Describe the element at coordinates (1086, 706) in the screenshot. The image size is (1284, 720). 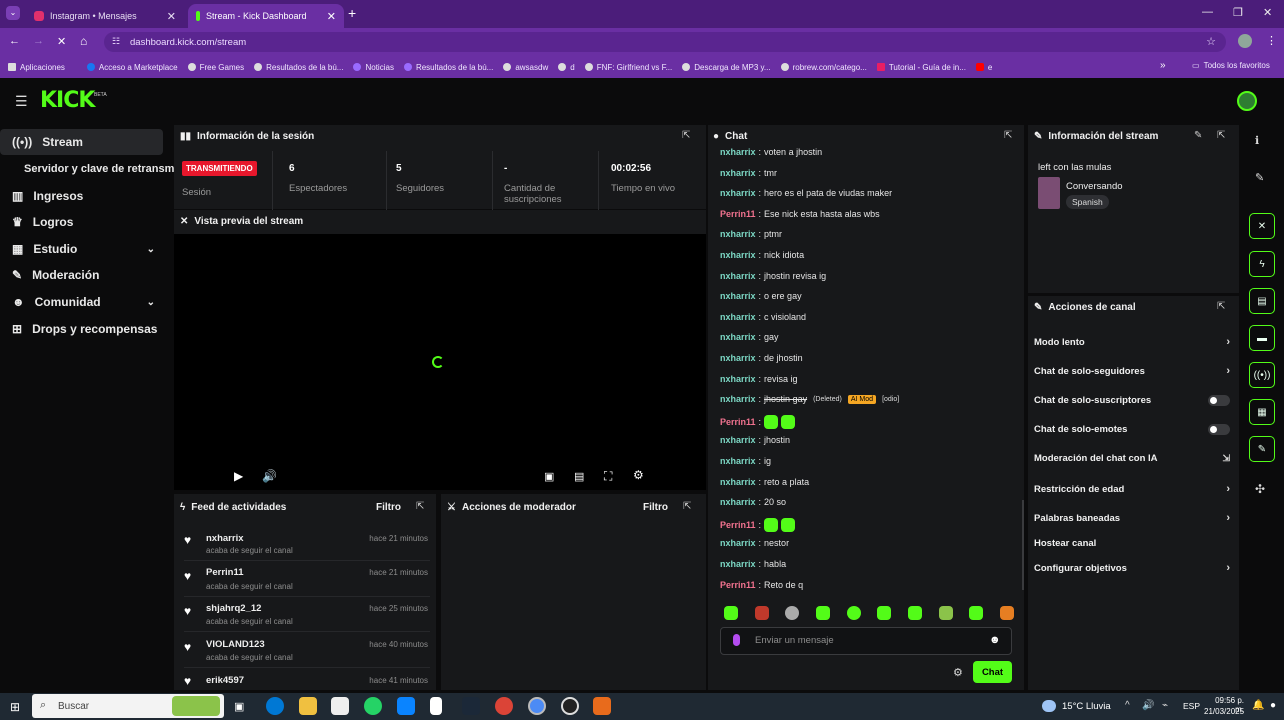
I see `weather-text: 15°C Lluvia` at that location.